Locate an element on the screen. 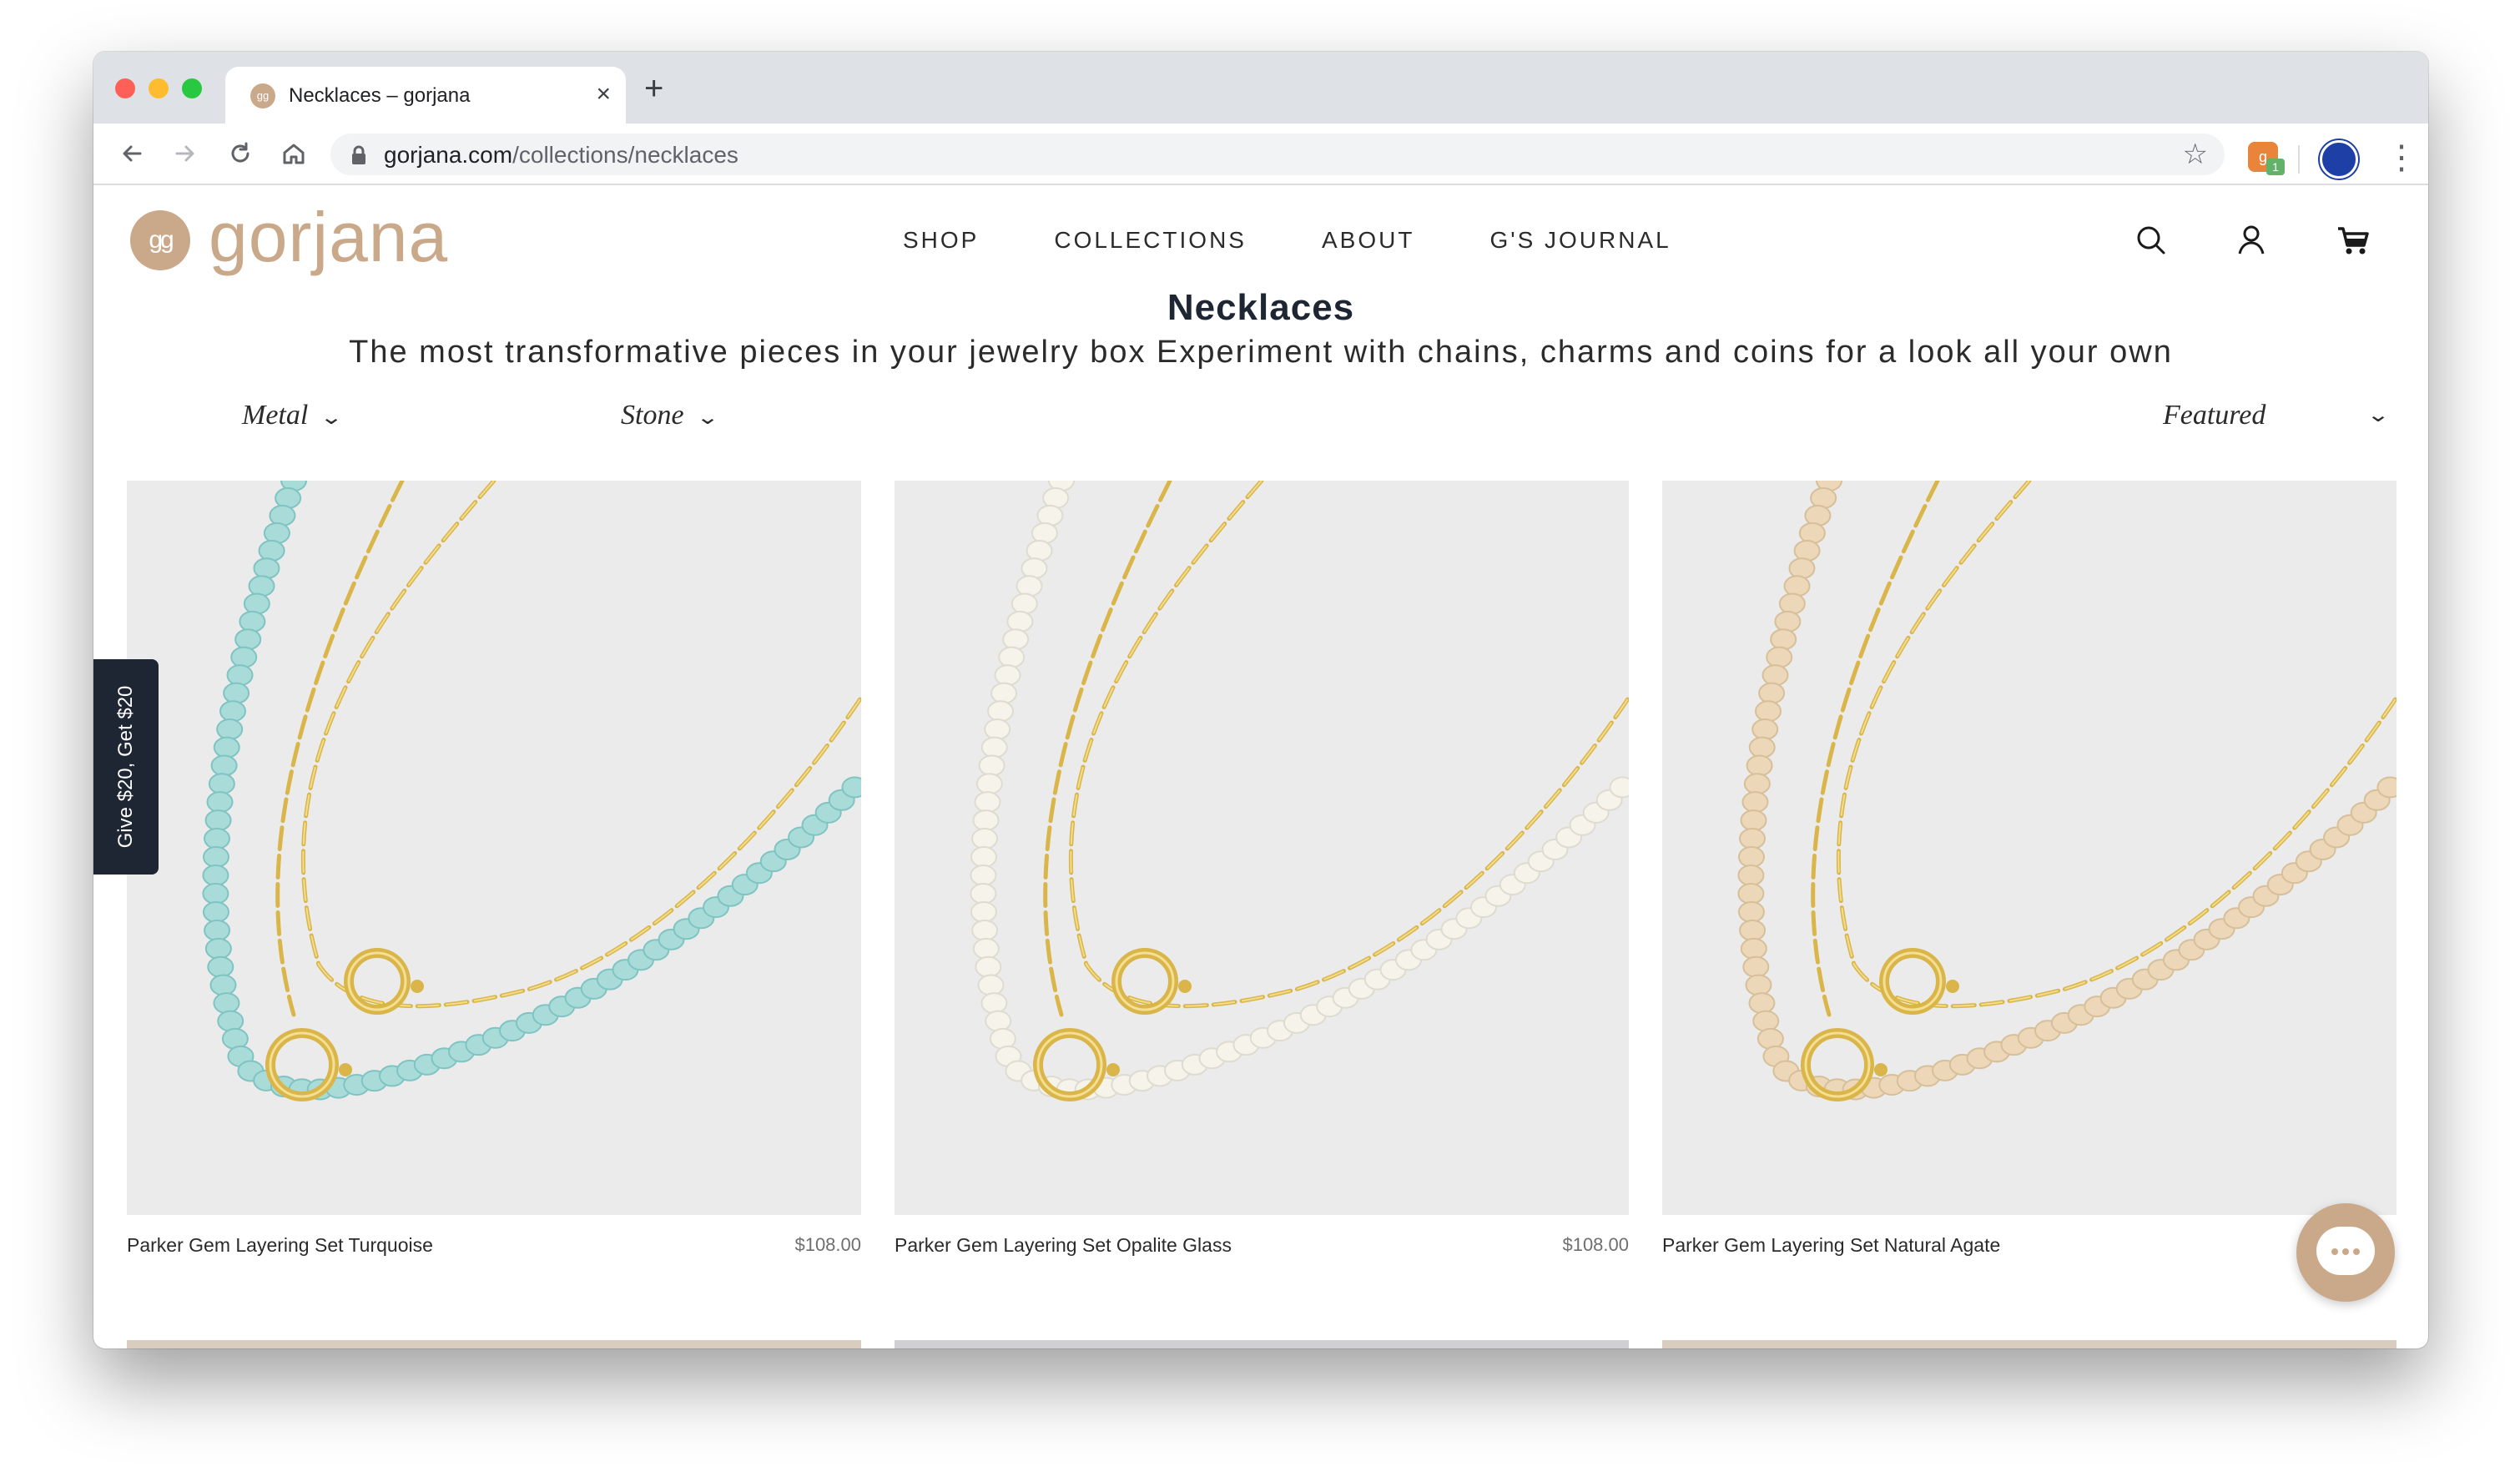 This screenshot has height=1482, width=2520. forward-button is located at coordinates (185, 153).